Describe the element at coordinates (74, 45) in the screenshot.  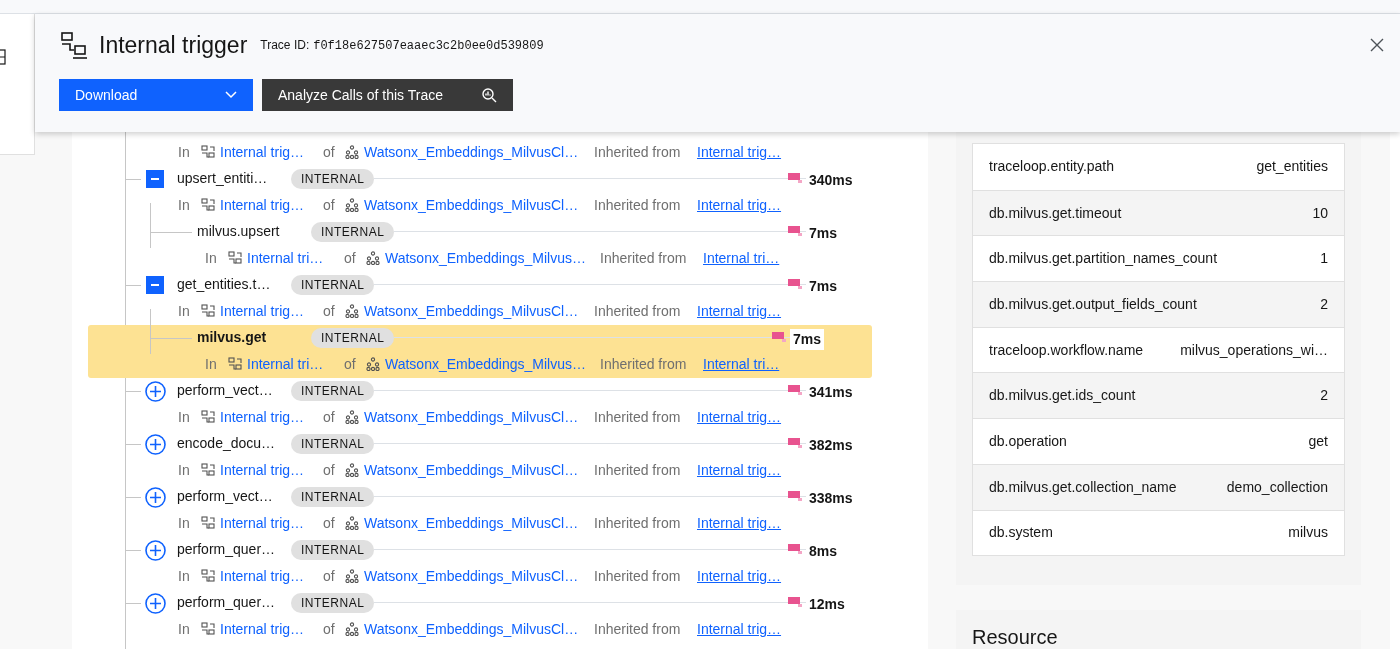
I see `trigger-icon` at that location.